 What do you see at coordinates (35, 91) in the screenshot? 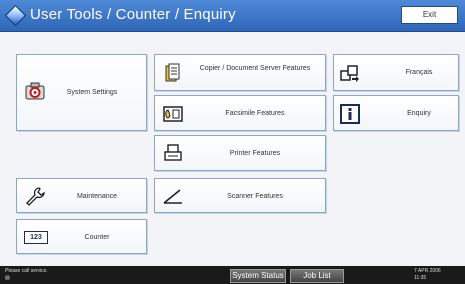
I see `system-settings-icon` at bounding box center [35, 91].